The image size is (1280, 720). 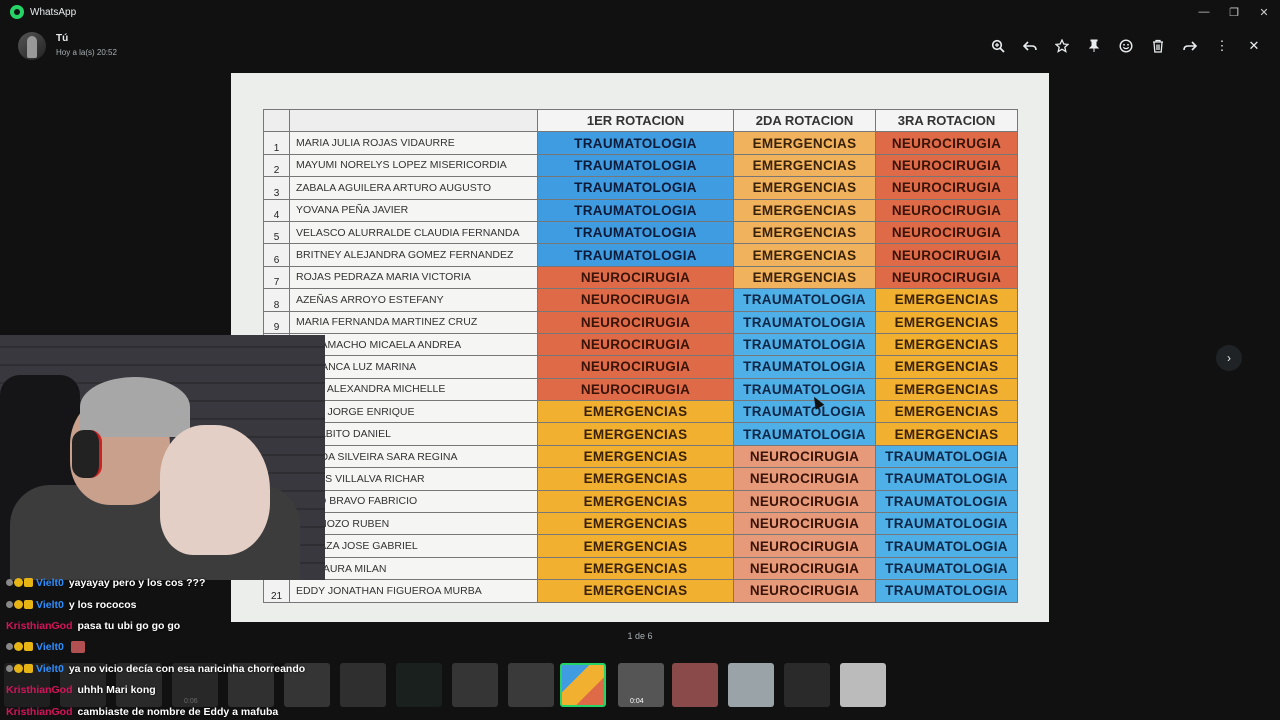 I want to click on close-icon: ✕, so click(x=1264, y=12).